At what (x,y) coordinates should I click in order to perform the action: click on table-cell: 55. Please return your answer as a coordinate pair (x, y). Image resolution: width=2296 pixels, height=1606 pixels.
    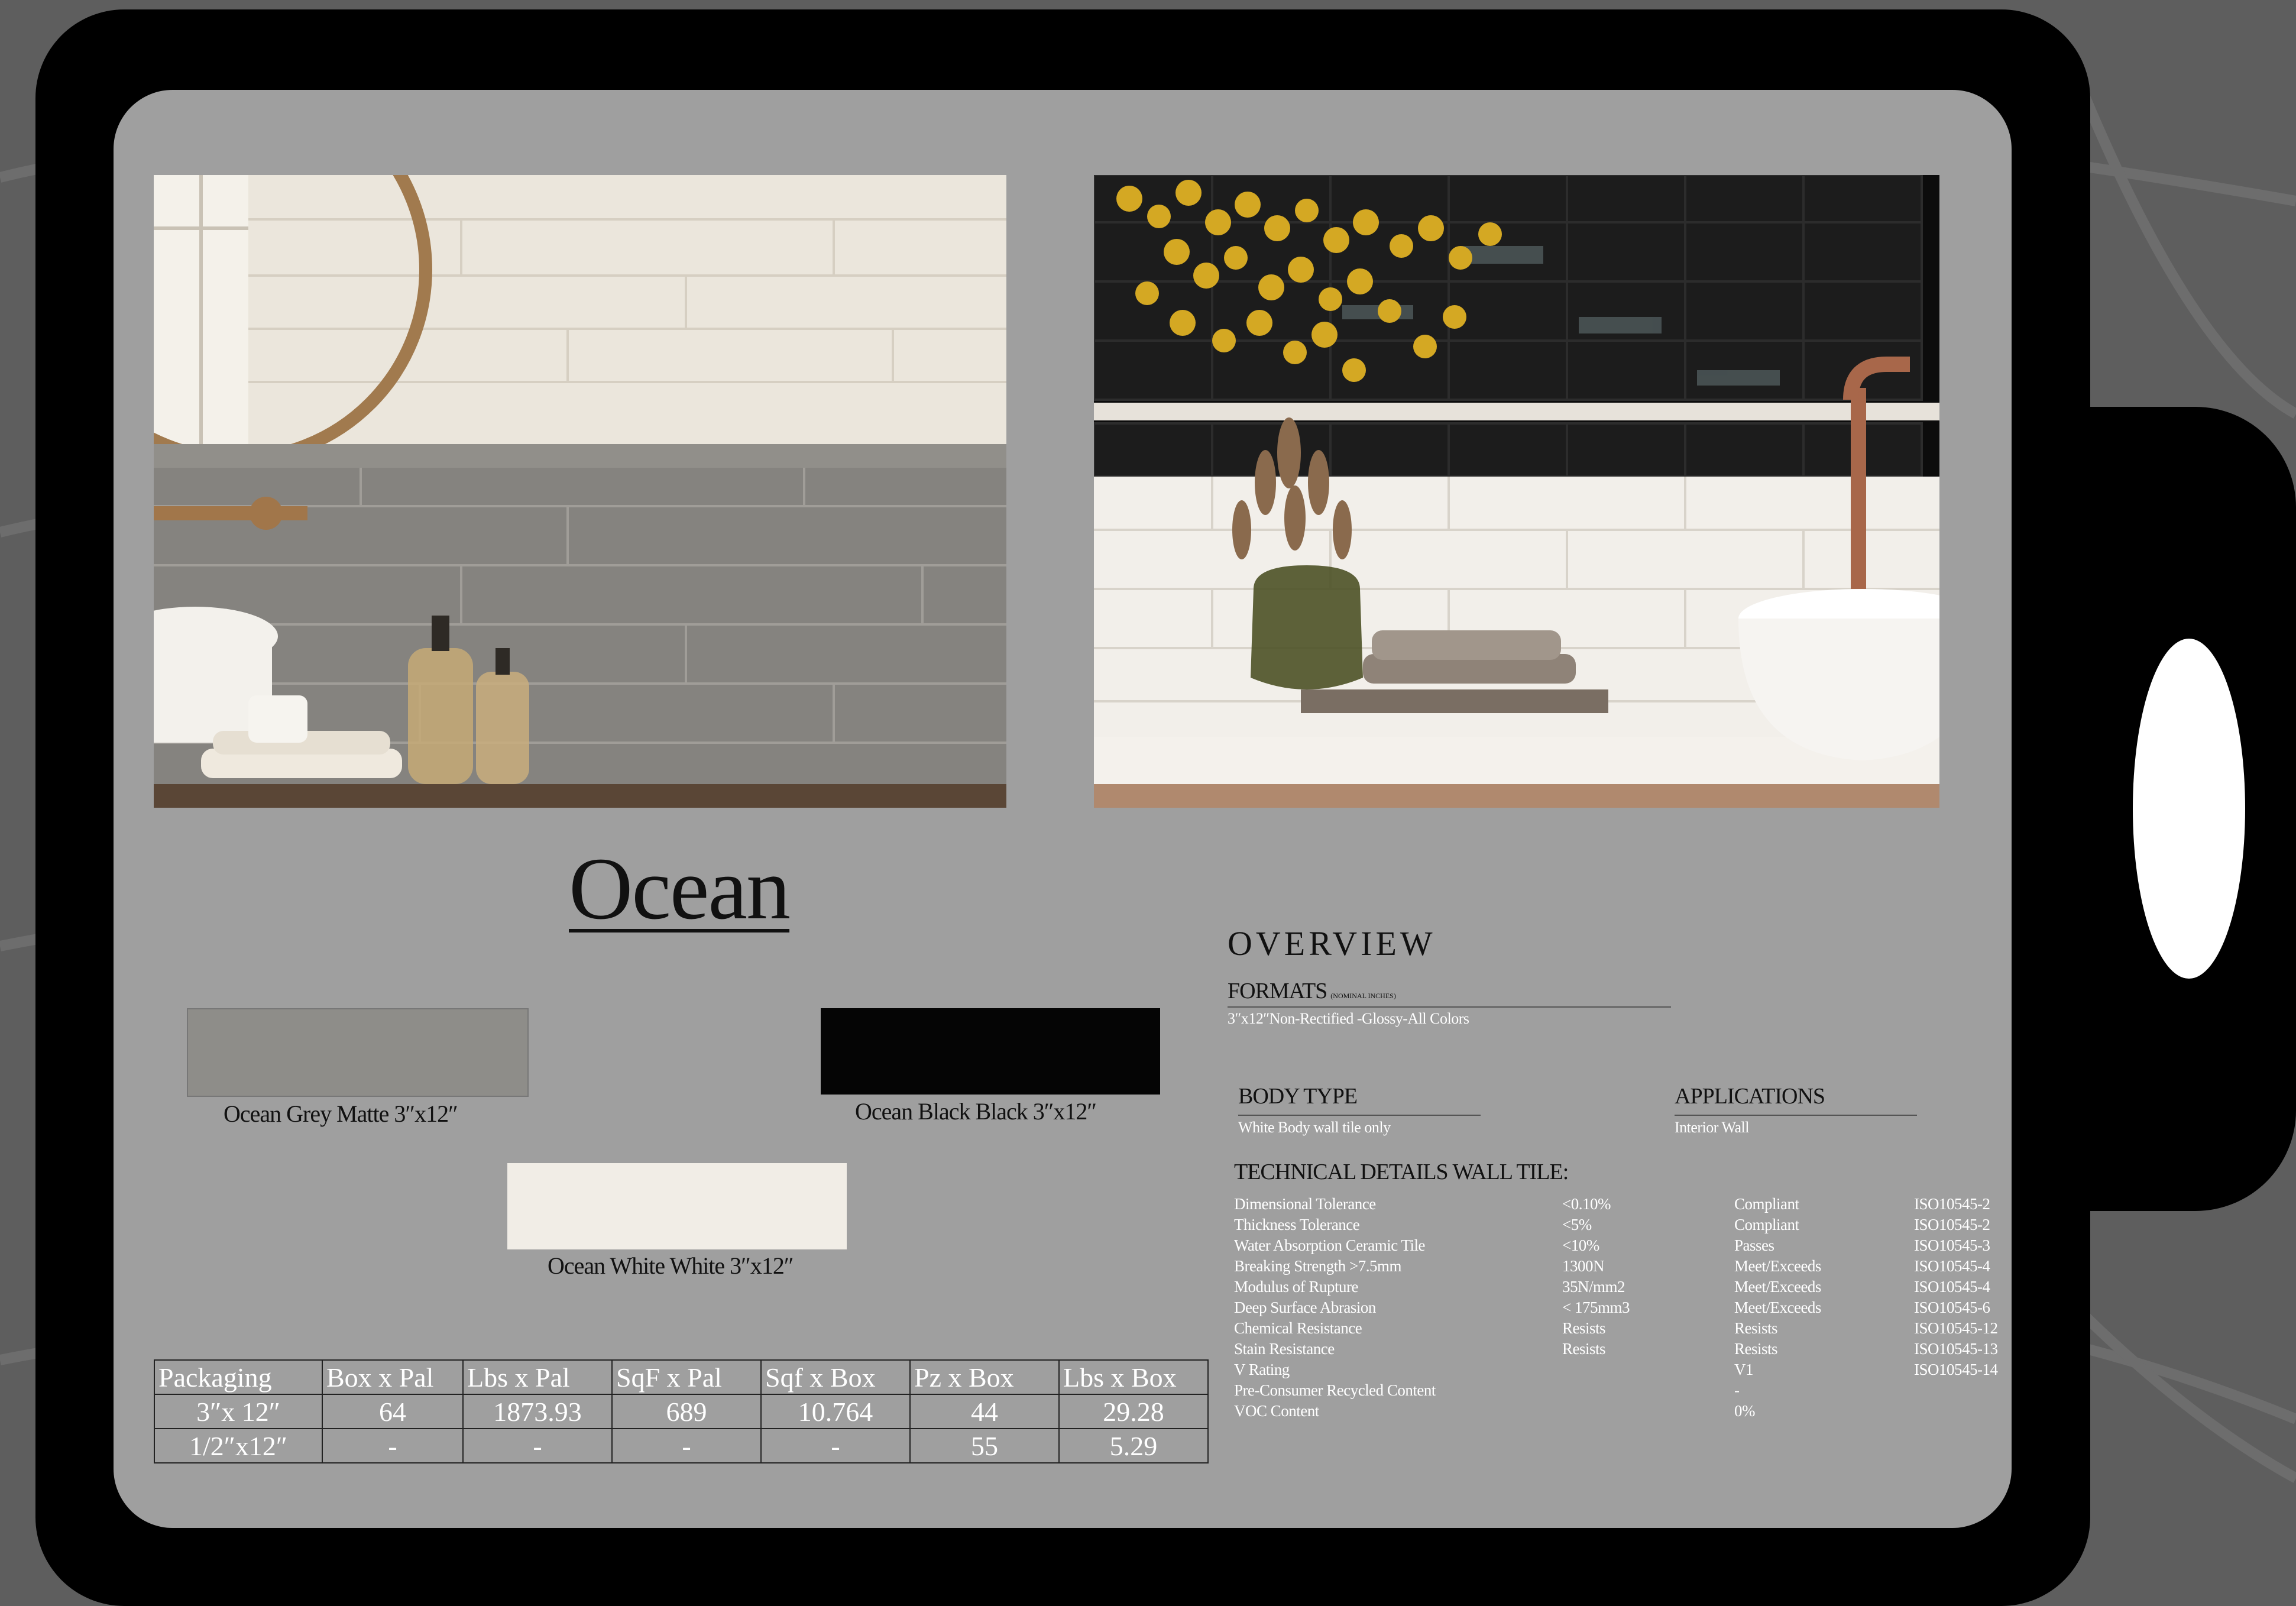
    Looking at the image, I should click on (984, 1446).